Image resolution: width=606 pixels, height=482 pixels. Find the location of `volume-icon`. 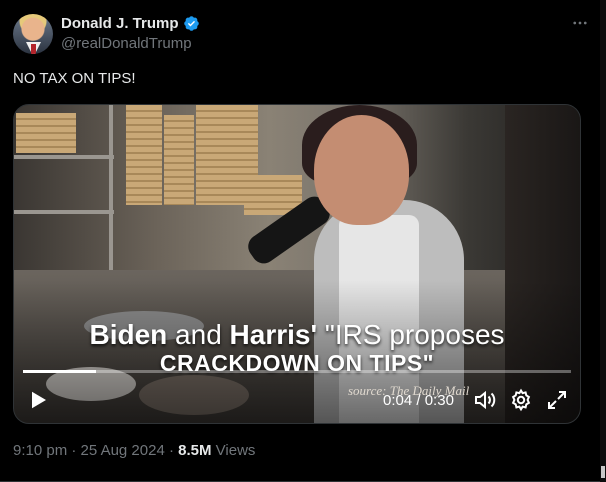

volume-icon is located at coordinates (485, 400).